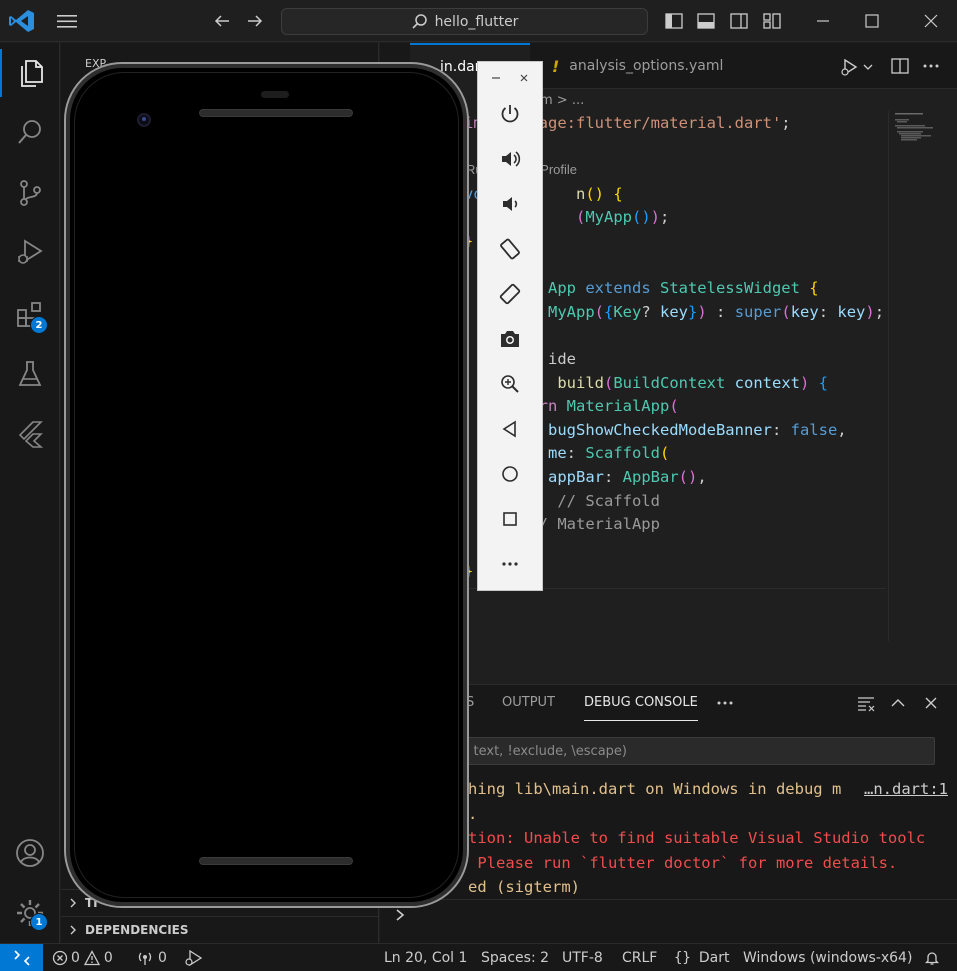 Image resolution: width=957 pixels, height=971 pixels. Describe the element at coordinates (67, 21) in the screenshot. I see `hamburger-menu-icon` at that location.